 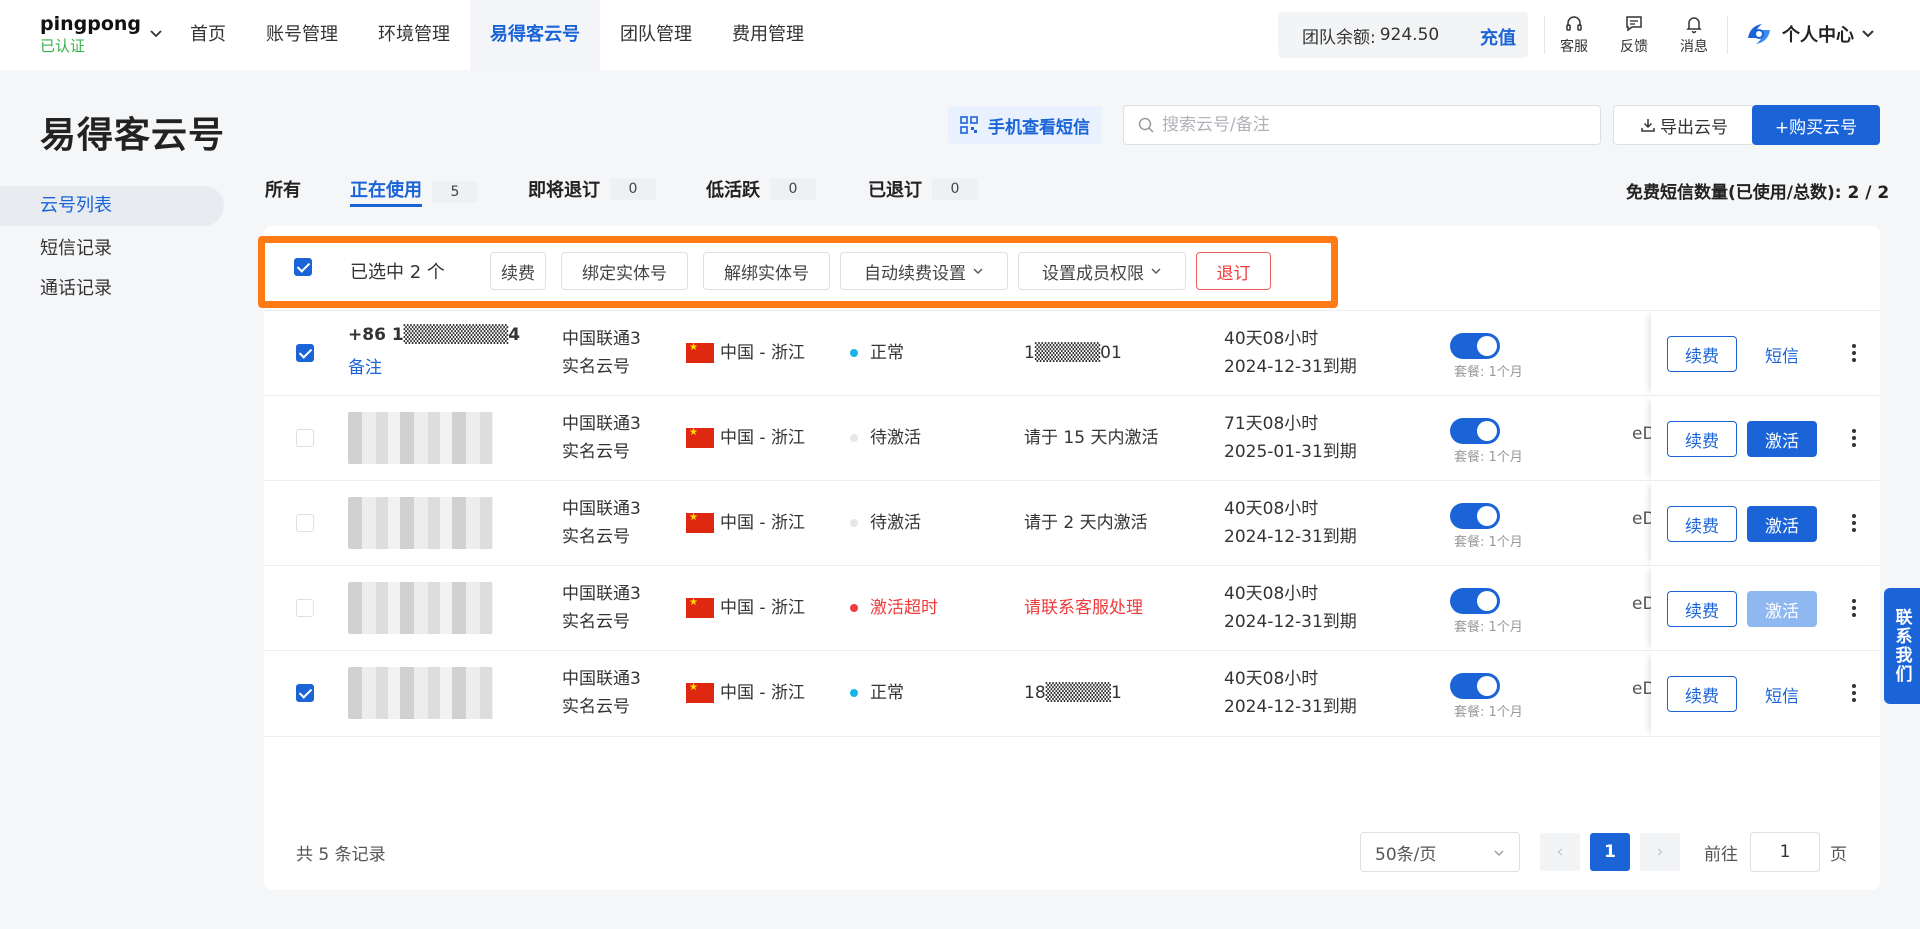 I want to click on next-page-button: ›, so click(x=1660, y=852).